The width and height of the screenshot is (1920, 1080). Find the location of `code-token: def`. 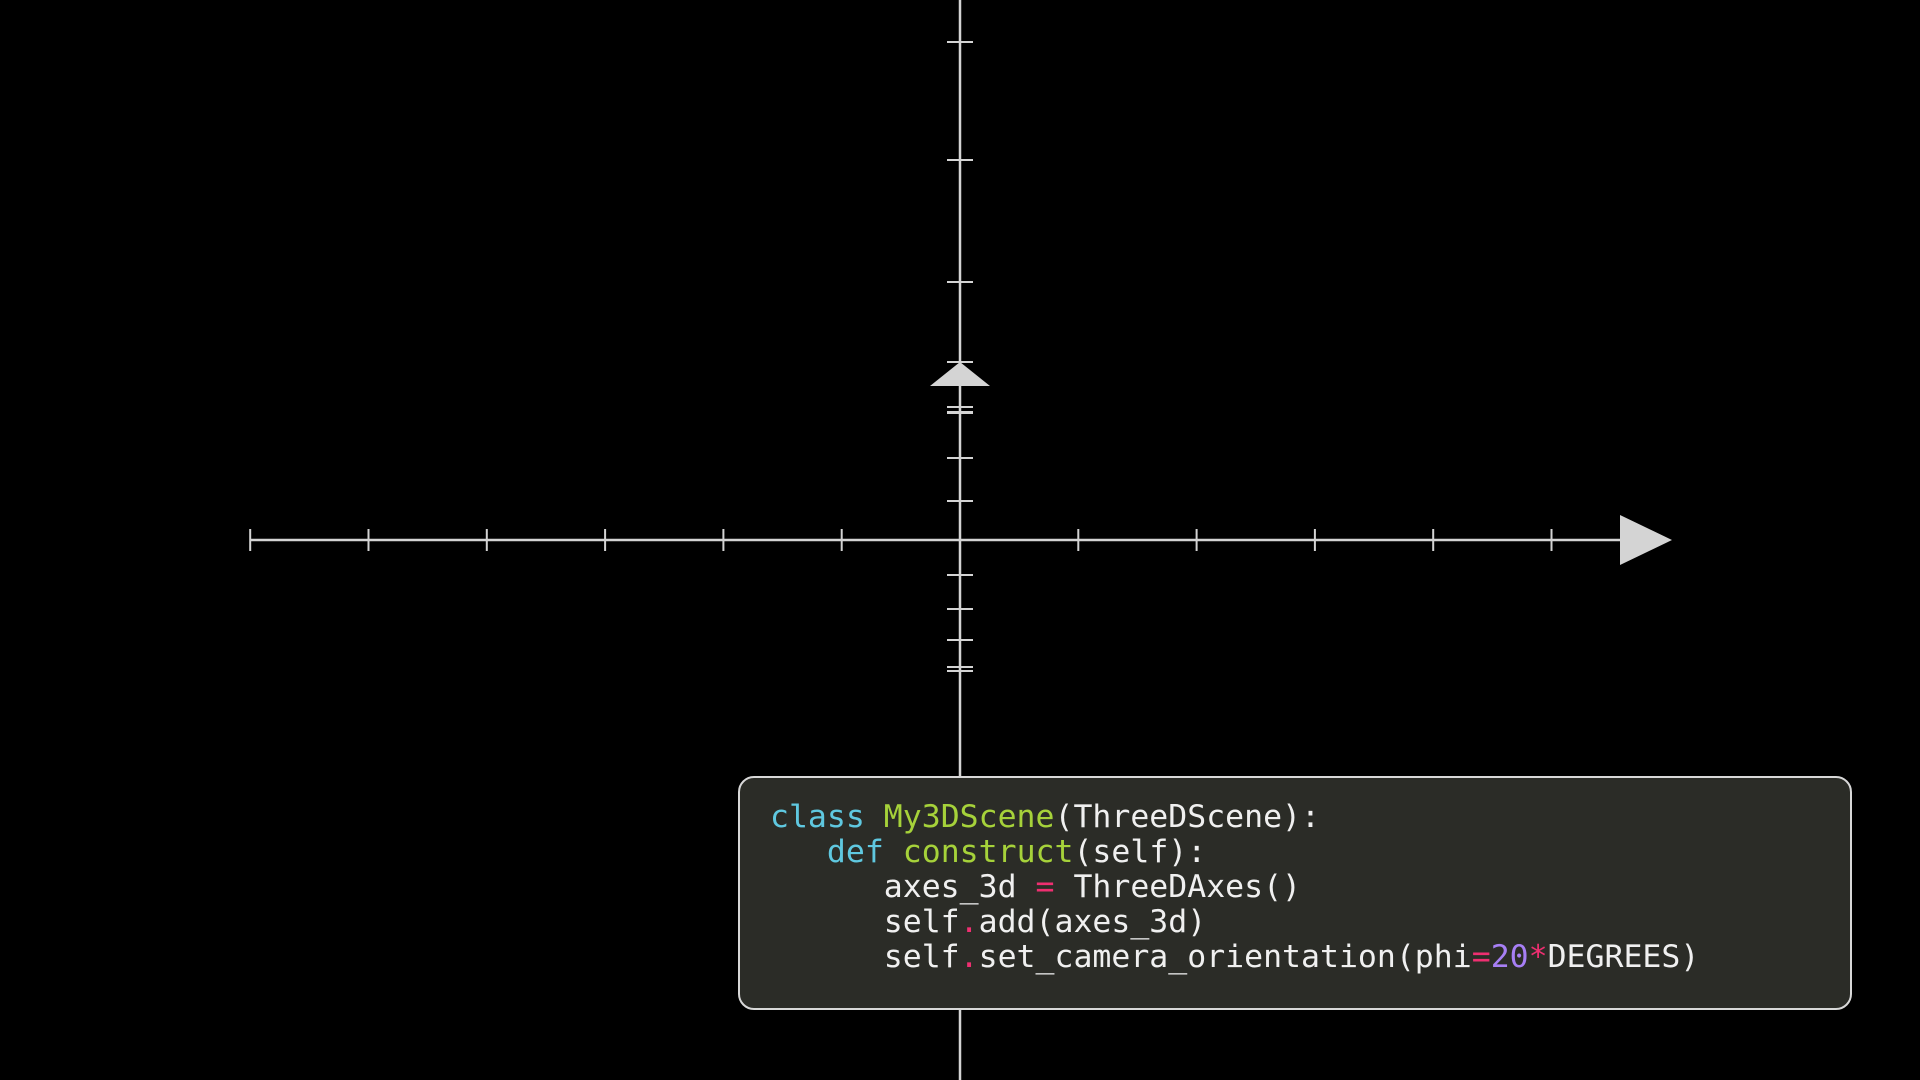

code-token: def is located at coordinates (855, 852).